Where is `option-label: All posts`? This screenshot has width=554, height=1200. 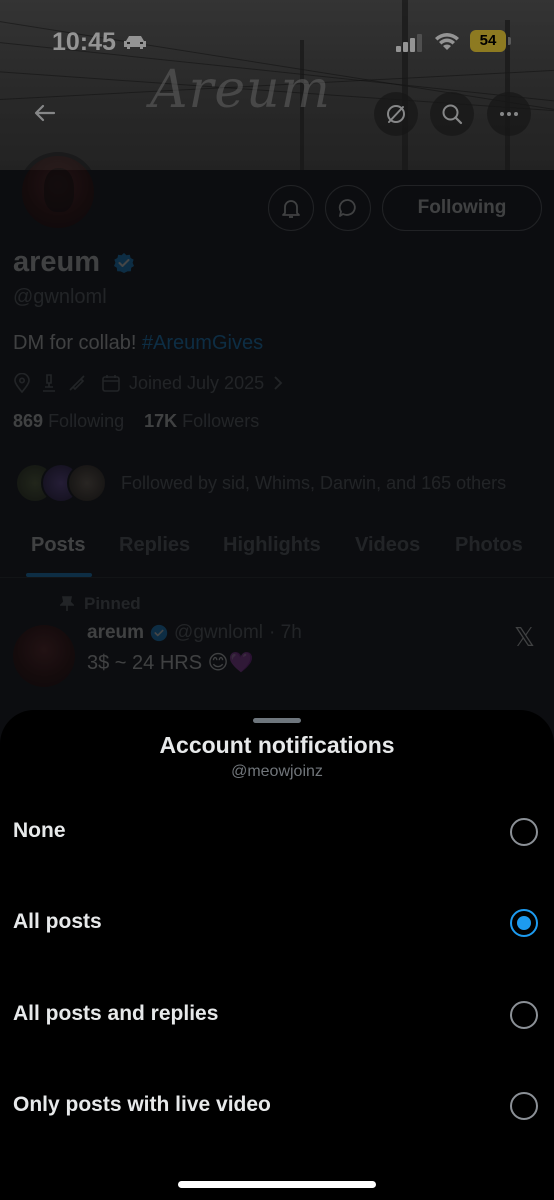 option-label: All posts is located at coordinates (57, 921).